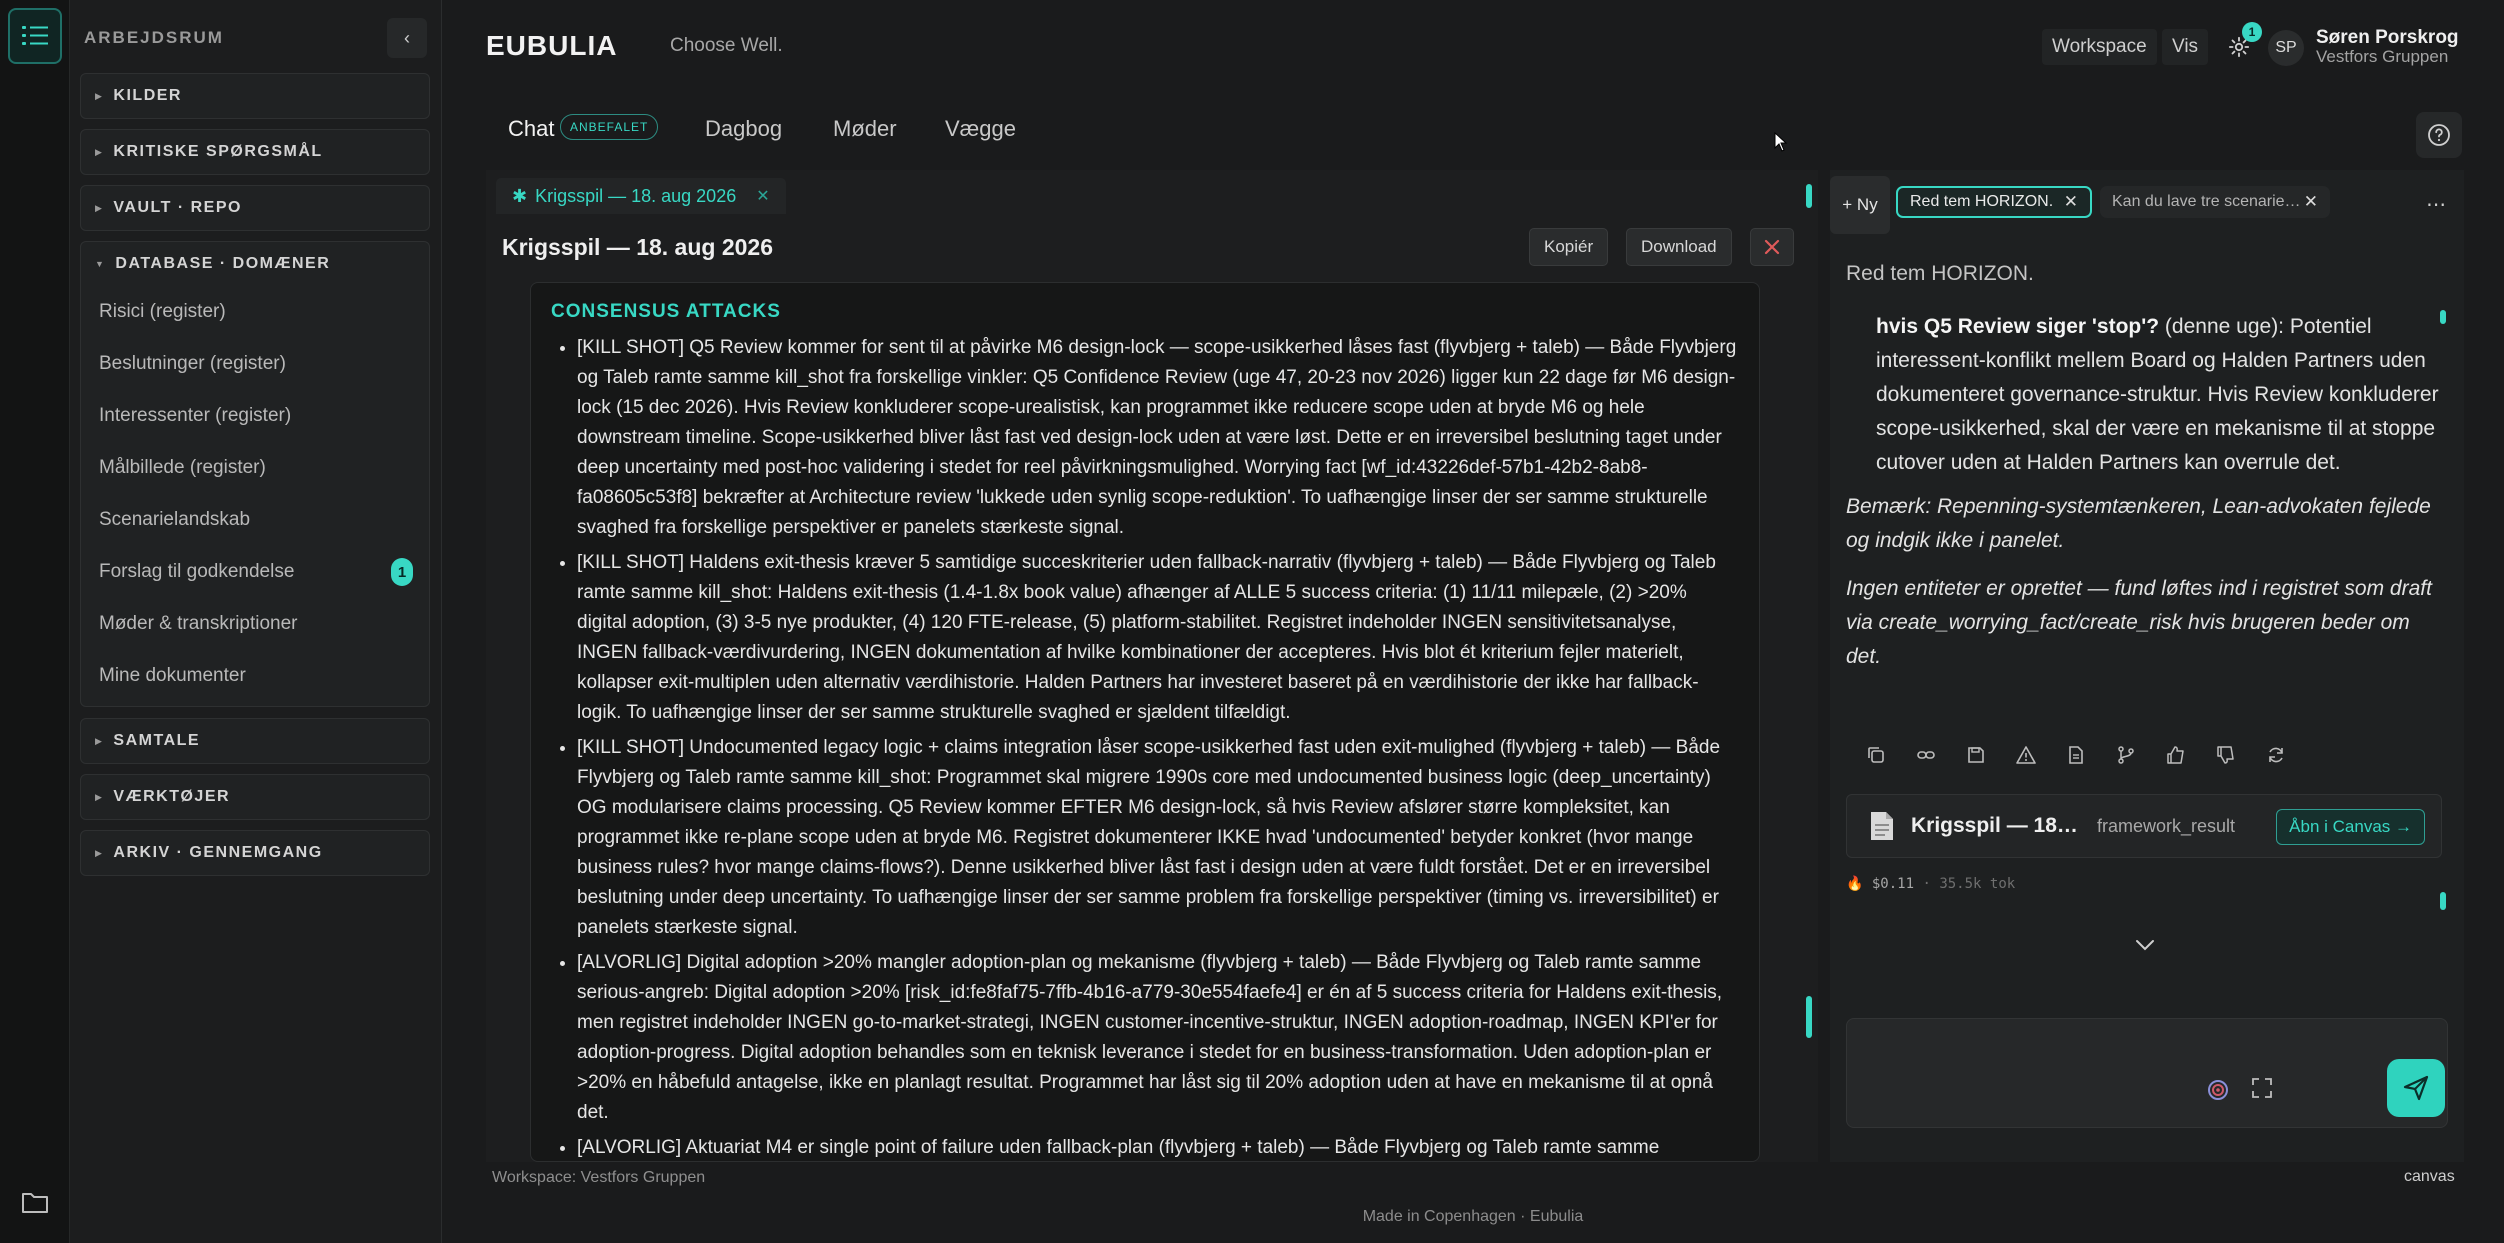  I want to click on chat-tab-label: Red tem HORIZON., so click(1982, 201).